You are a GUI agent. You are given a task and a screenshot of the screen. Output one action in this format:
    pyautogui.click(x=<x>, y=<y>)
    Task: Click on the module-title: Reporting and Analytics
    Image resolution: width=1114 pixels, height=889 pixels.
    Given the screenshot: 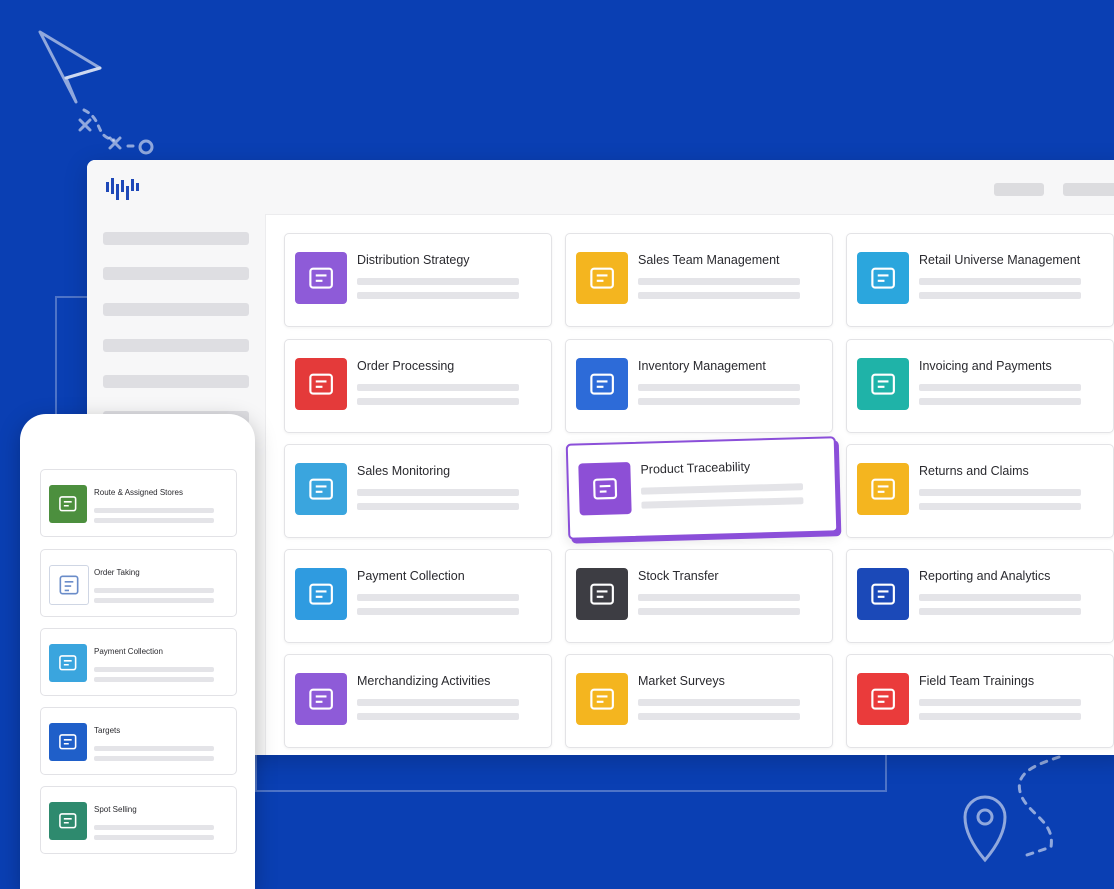 What is the action you would take?
    pyautogui.click(x=985, y=576)
    